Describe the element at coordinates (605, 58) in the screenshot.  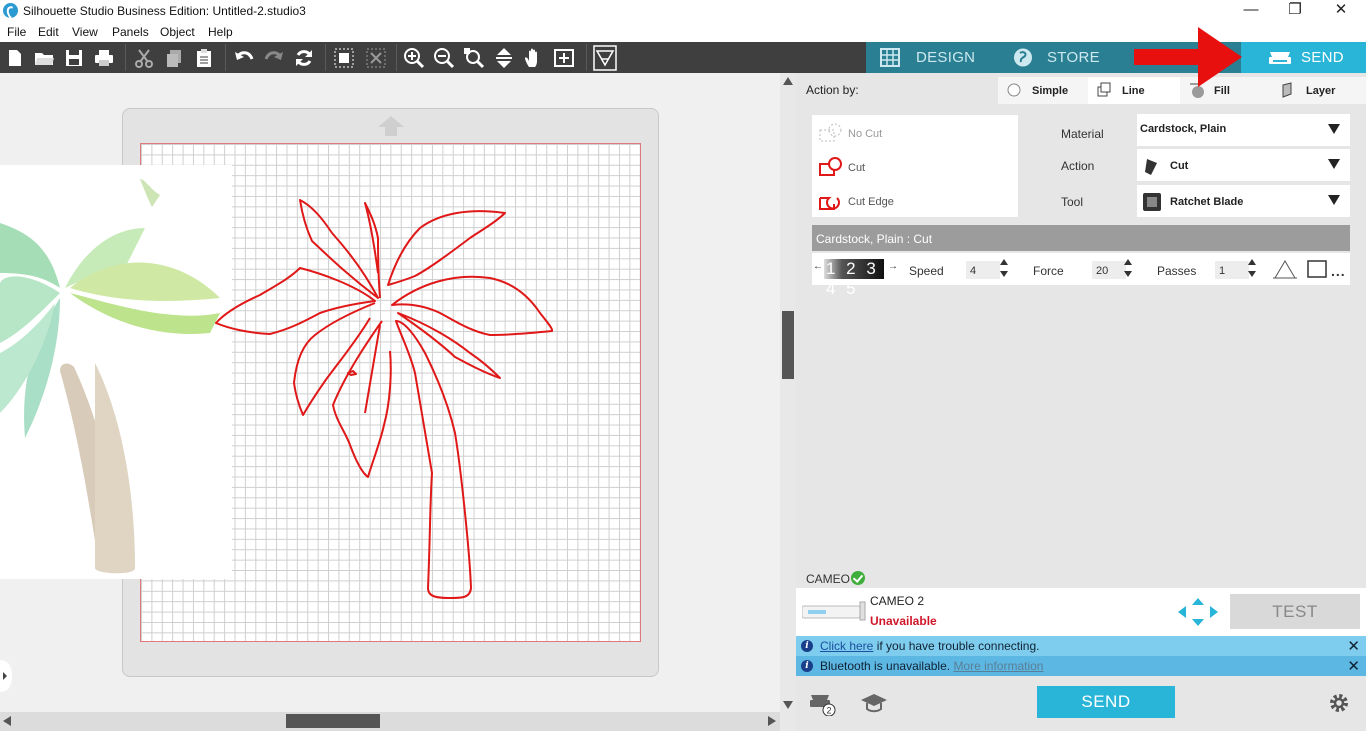
I see `trace-icon` at that location.